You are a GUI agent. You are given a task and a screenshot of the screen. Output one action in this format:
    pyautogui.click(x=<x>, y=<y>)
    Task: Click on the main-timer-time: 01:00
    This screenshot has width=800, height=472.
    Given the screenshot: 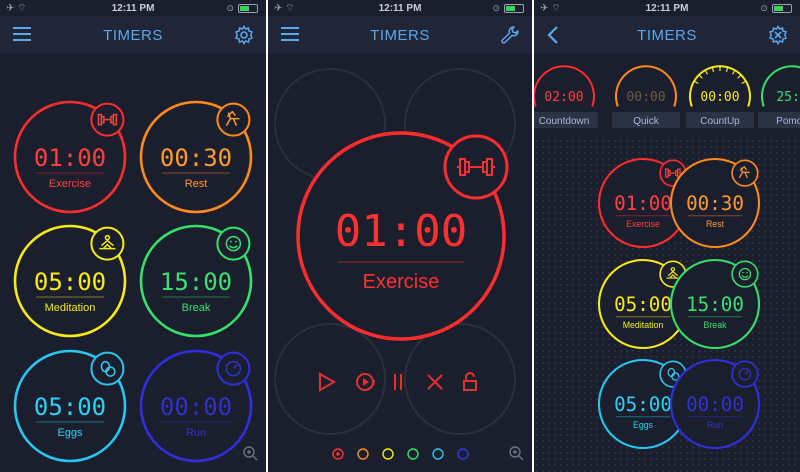 What is the action you would take?
    pyautogui.click(x=401, y=231)
    